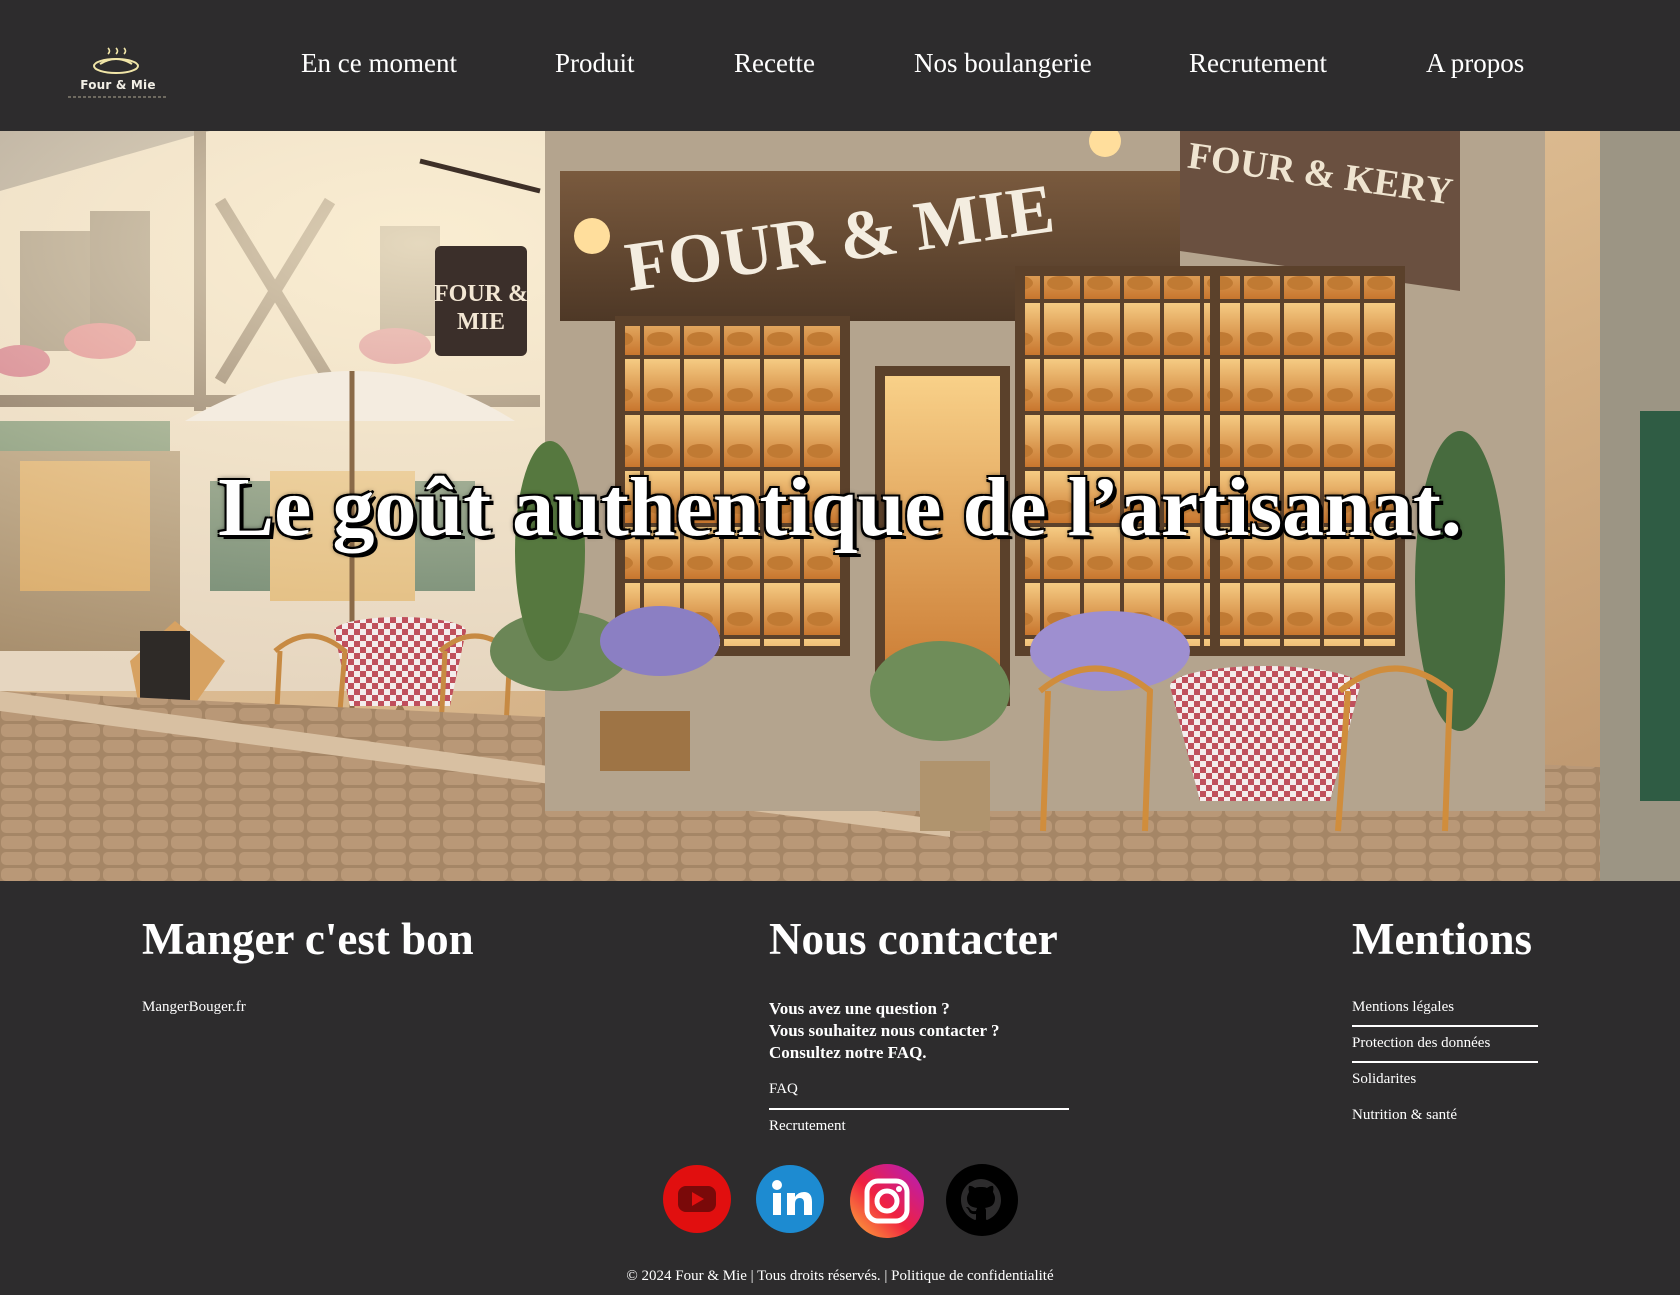 This screenshot has height=1295, width=1680. I want to click on nav-a-propos: A propos, so click(1475, 63).